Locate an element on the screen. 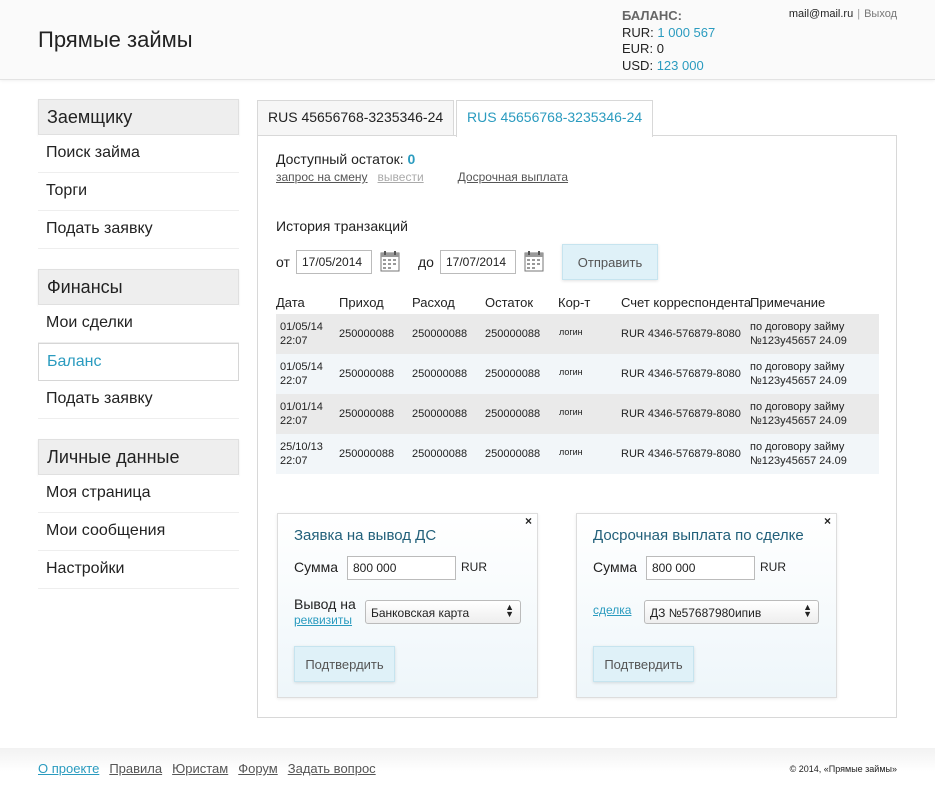  user-email: mail@mail.ru is located at coordinates (821, 14).